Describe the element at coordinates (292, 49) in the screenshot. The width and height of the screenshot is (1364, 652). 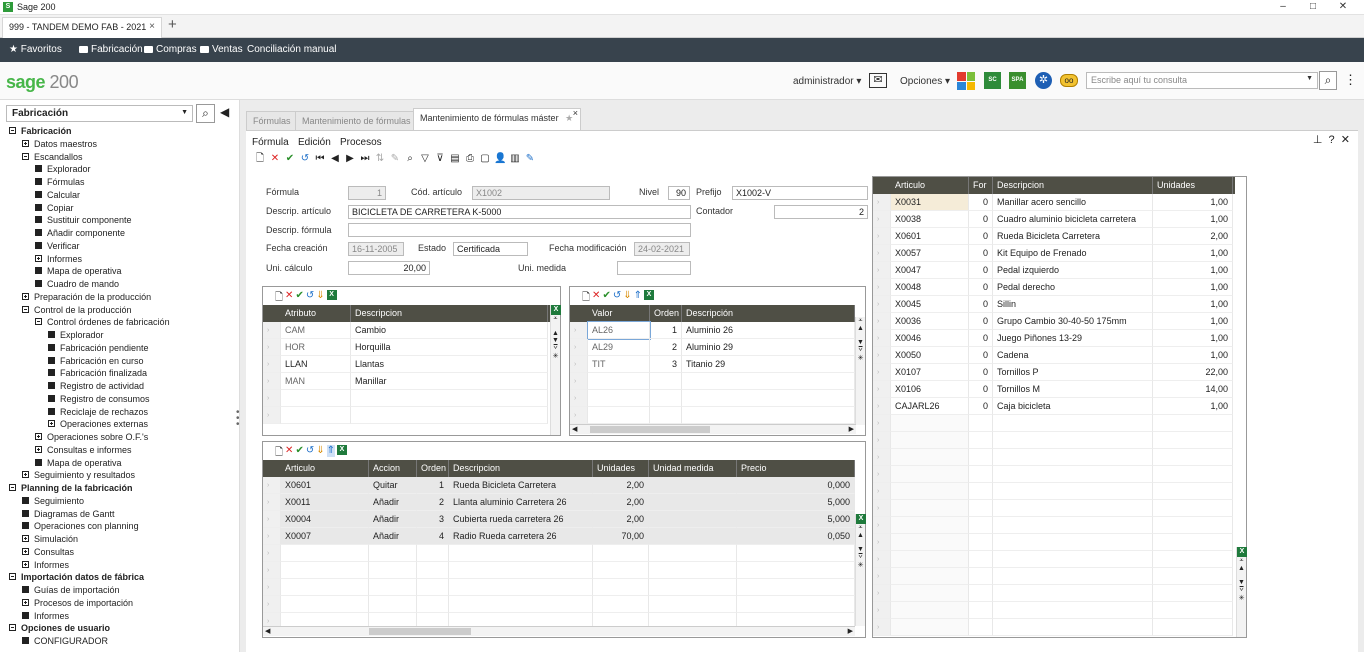
I see `fav-conciliacion: Conciliación manual` at that location.